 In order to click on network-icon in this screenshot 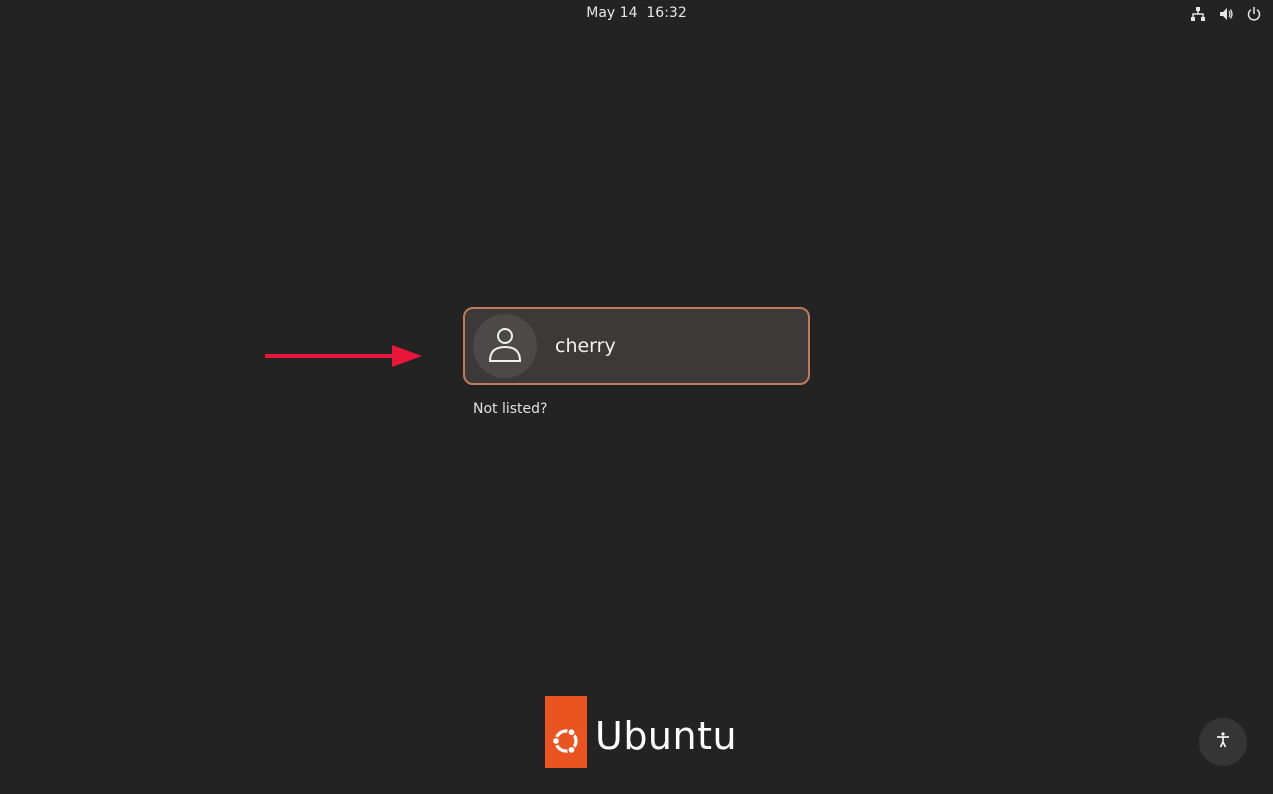, I will do `click(1198, 14)`.